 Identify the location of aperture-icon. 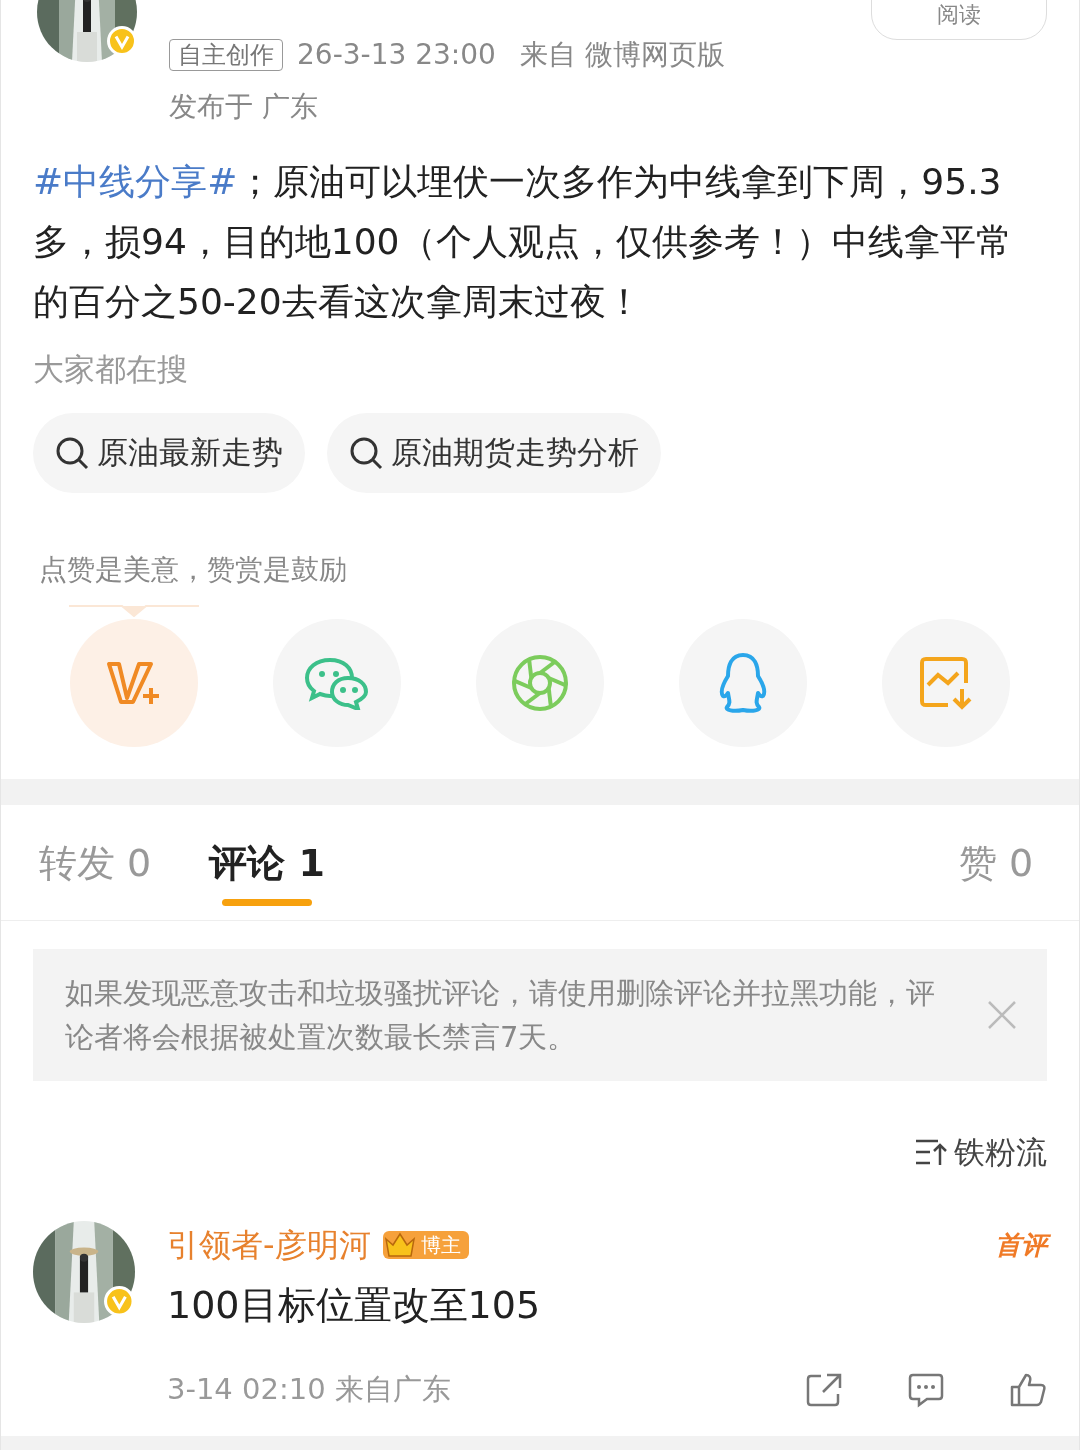
(540, 682).